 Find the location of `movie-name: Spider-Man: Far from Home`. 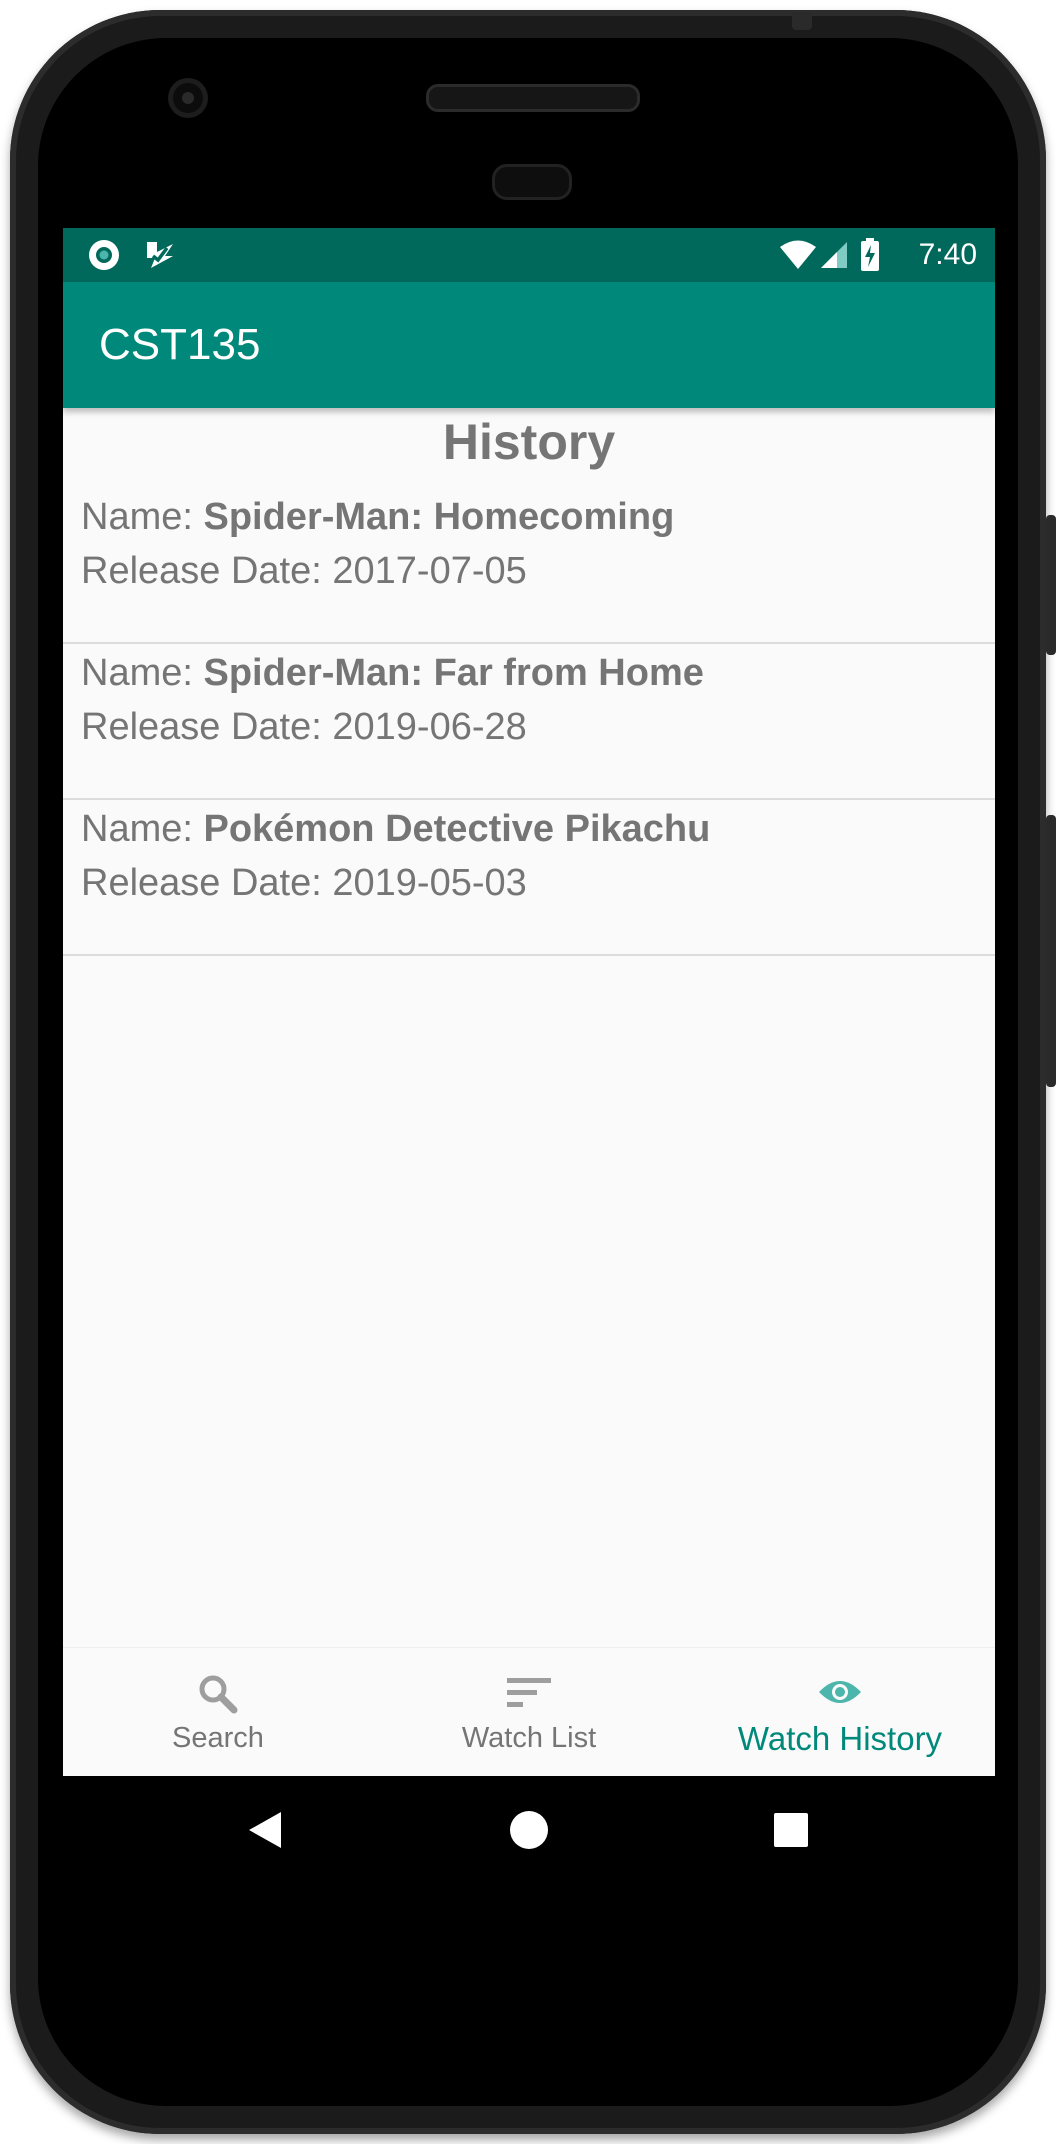

movie-name: Spider-Man: Far from Home is located at coordinates (453, 673).